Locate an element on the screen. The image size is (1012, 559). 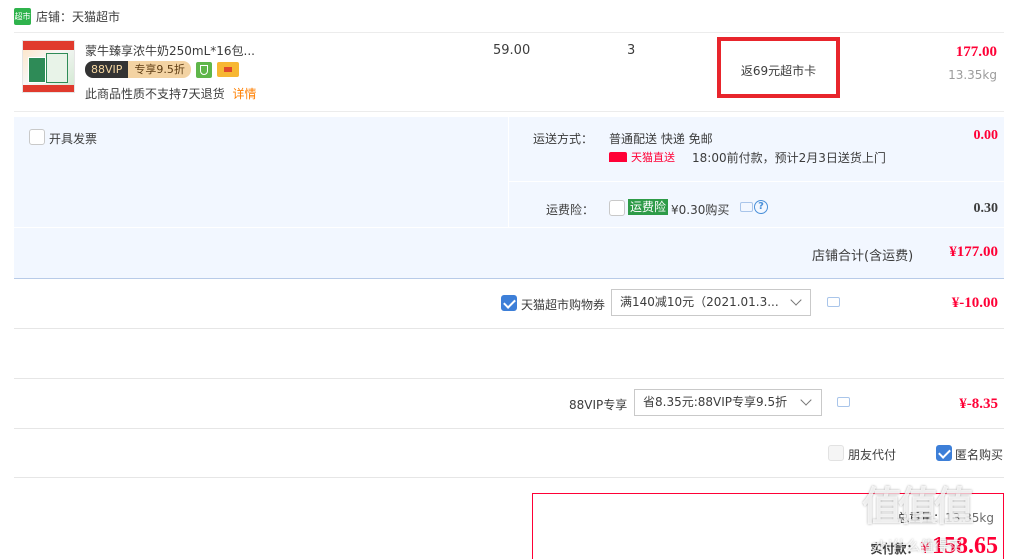
insurance-checkbox is located at coordinates (617, 208).